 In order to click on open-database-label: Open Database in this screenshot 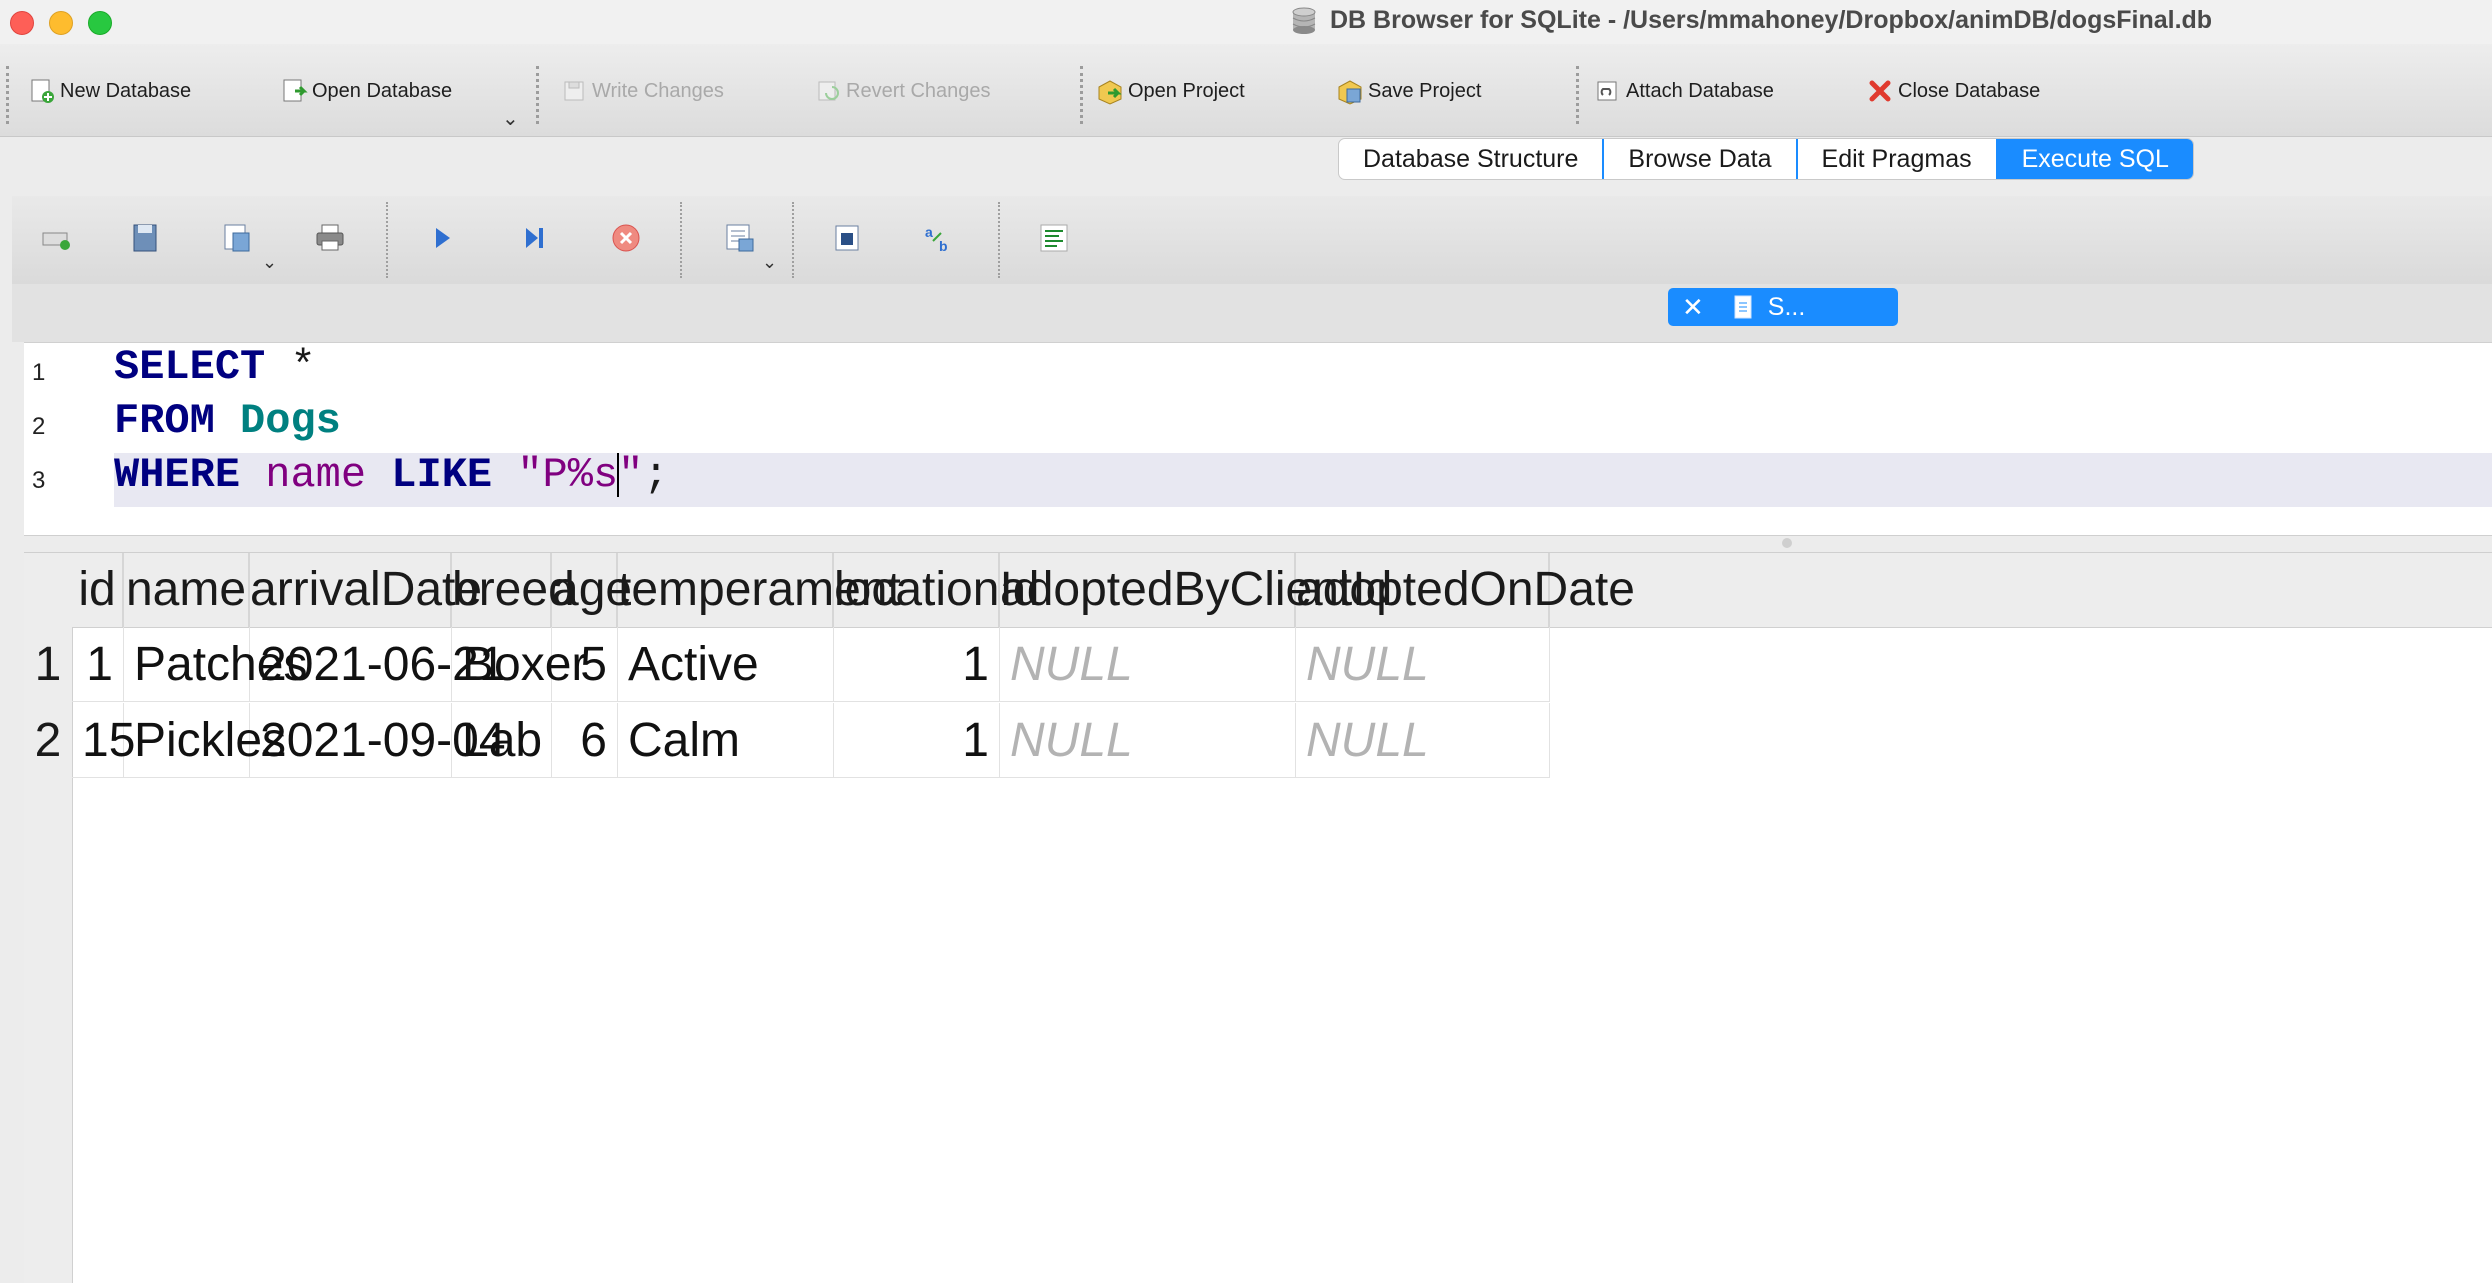, I will do `click(382, 90)`.